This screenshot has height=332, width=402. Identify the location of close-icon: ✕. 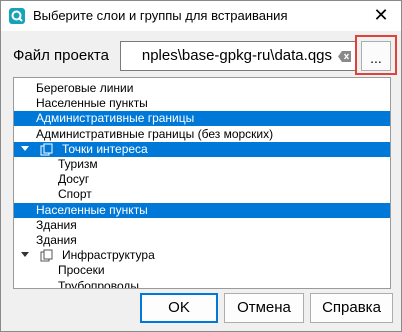
(381, 16).